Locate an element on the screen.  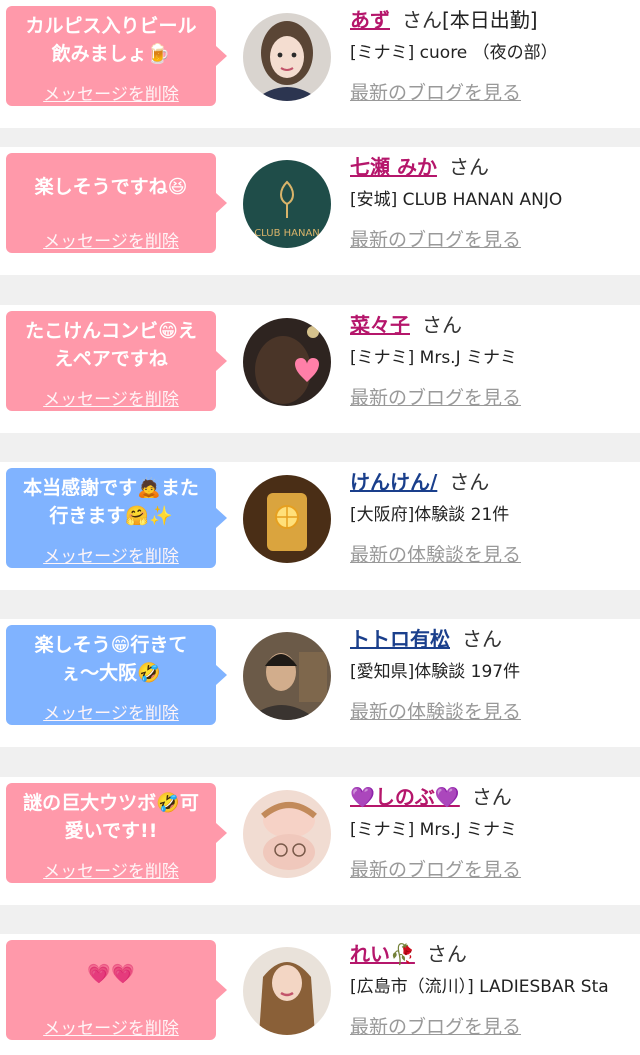
name-line: 菜々子 さん is located at coordinates (406, 323).